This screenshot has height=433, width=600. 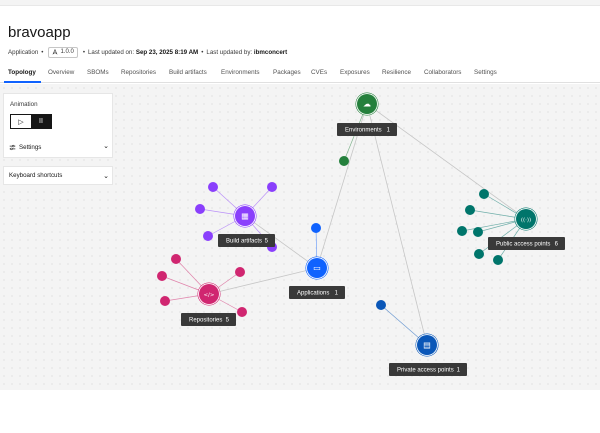 I want to click on environments-label: Environments 1, so click(x=367, y=129).